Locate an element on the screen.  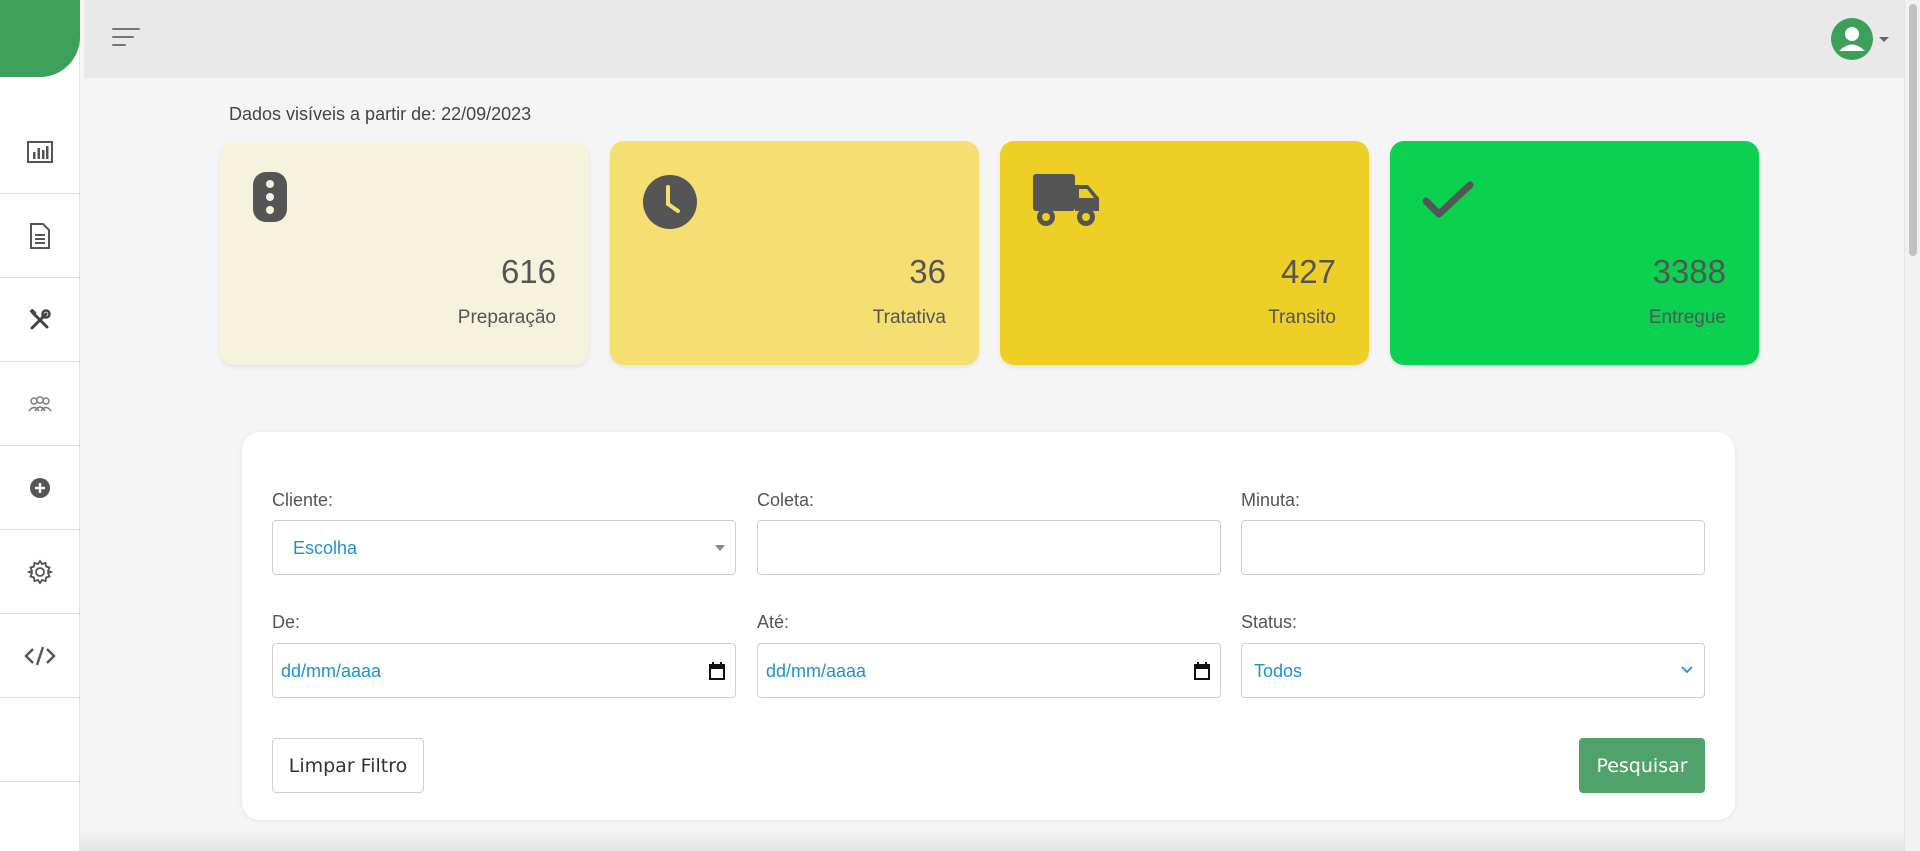
card-entregue: 3388 Entregue is located at coordinates (1574, 253).